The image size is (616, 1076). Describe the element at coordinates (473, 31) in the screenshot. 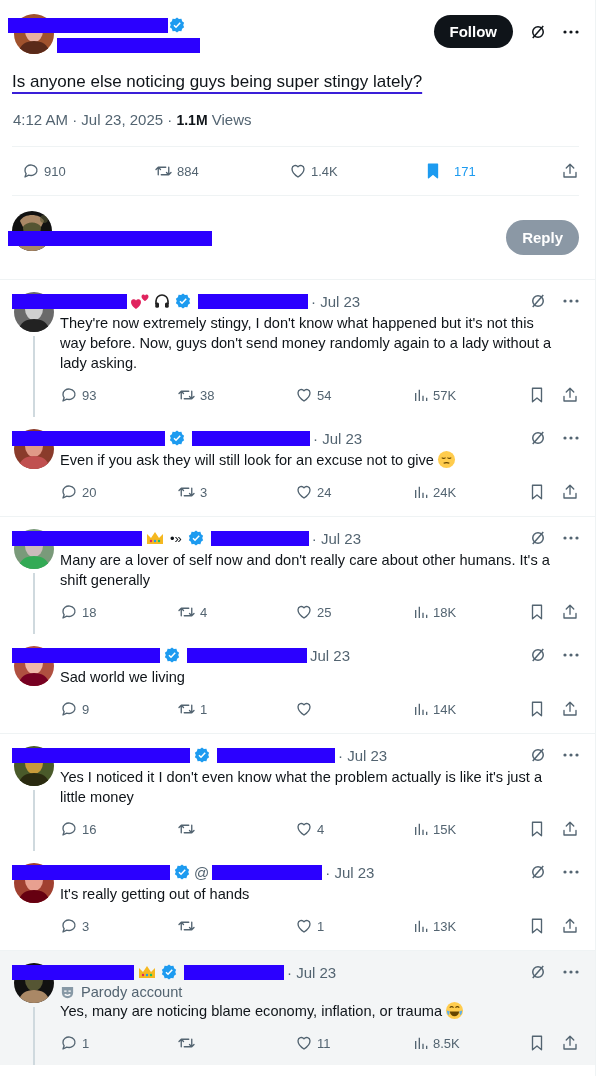

I see `follow-button: Follow` at that location.